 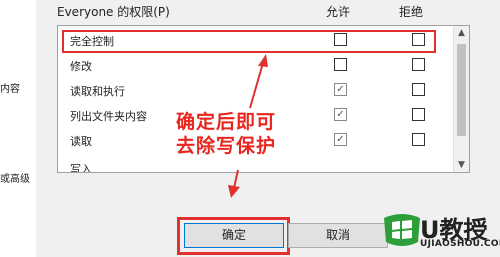 What do you see at coordinates (226, 146) in the screenshot?
I see `annotation-line-2: 去除写保护` at bounding box center [226, 146].